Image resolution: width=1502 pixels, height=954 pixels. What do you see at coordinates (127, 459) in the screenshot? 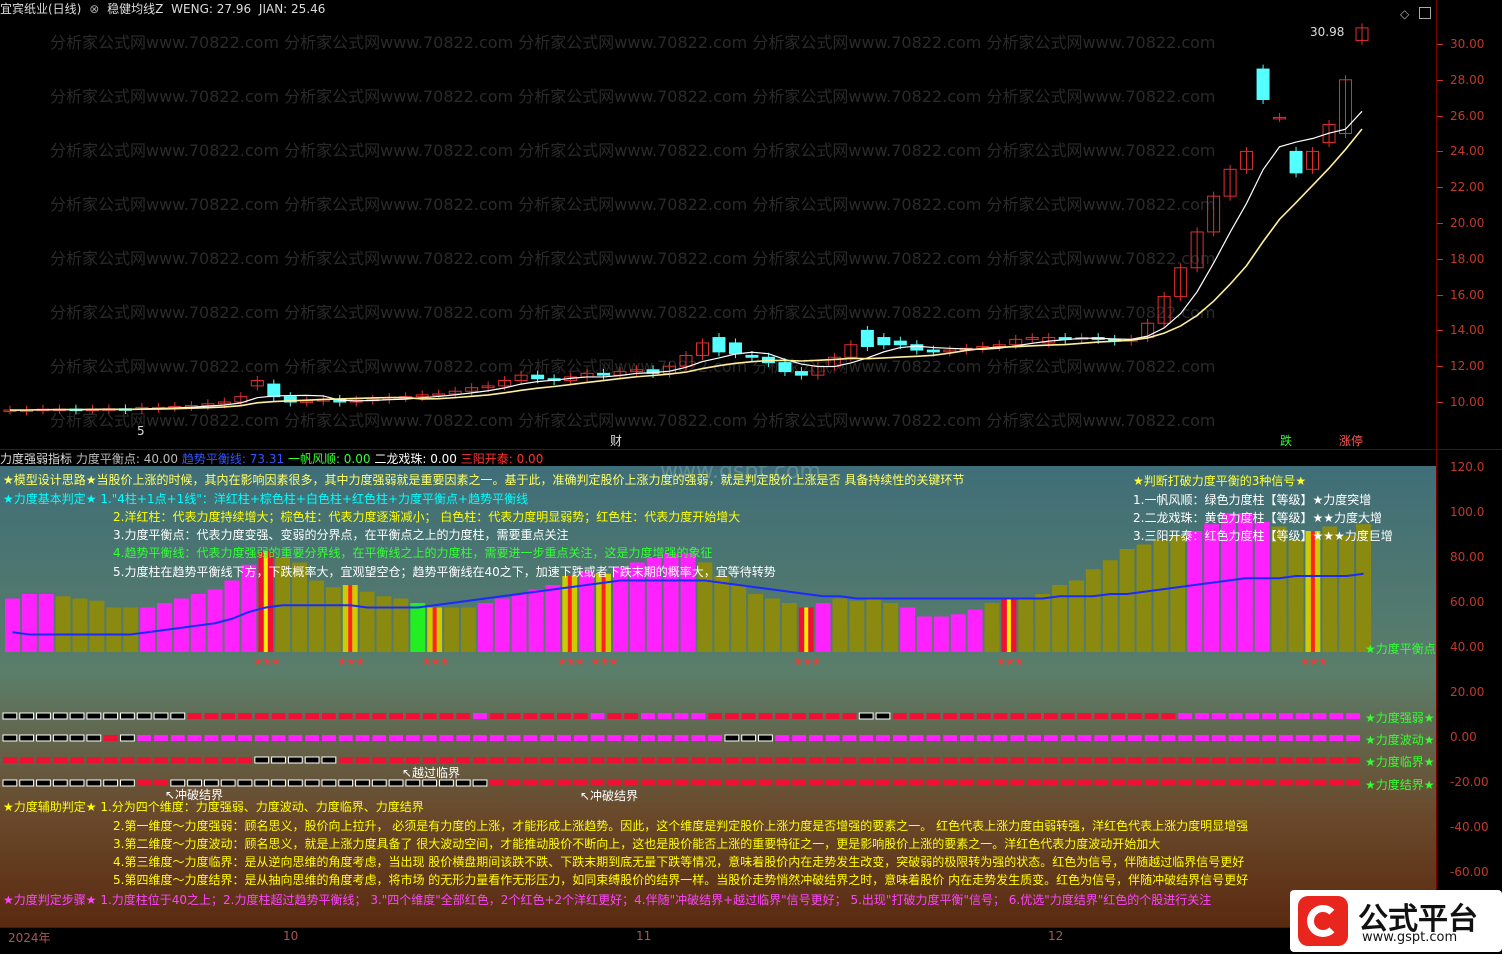
I see `balance-value: 力度平衡点: 40.00` at bounding box center [127, 459].